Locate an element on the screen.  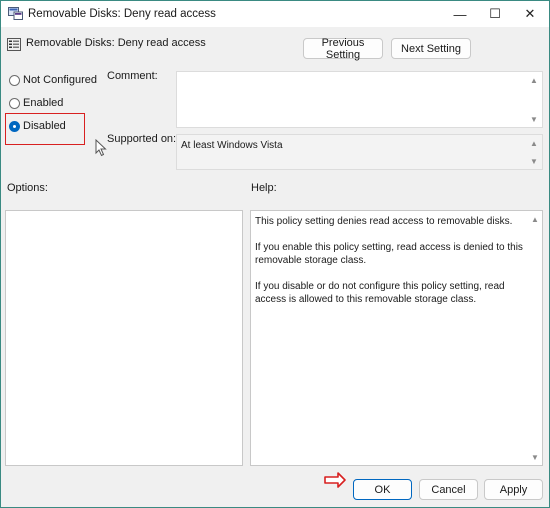
comment-label: Comment: is located at coordinates (132, 76).